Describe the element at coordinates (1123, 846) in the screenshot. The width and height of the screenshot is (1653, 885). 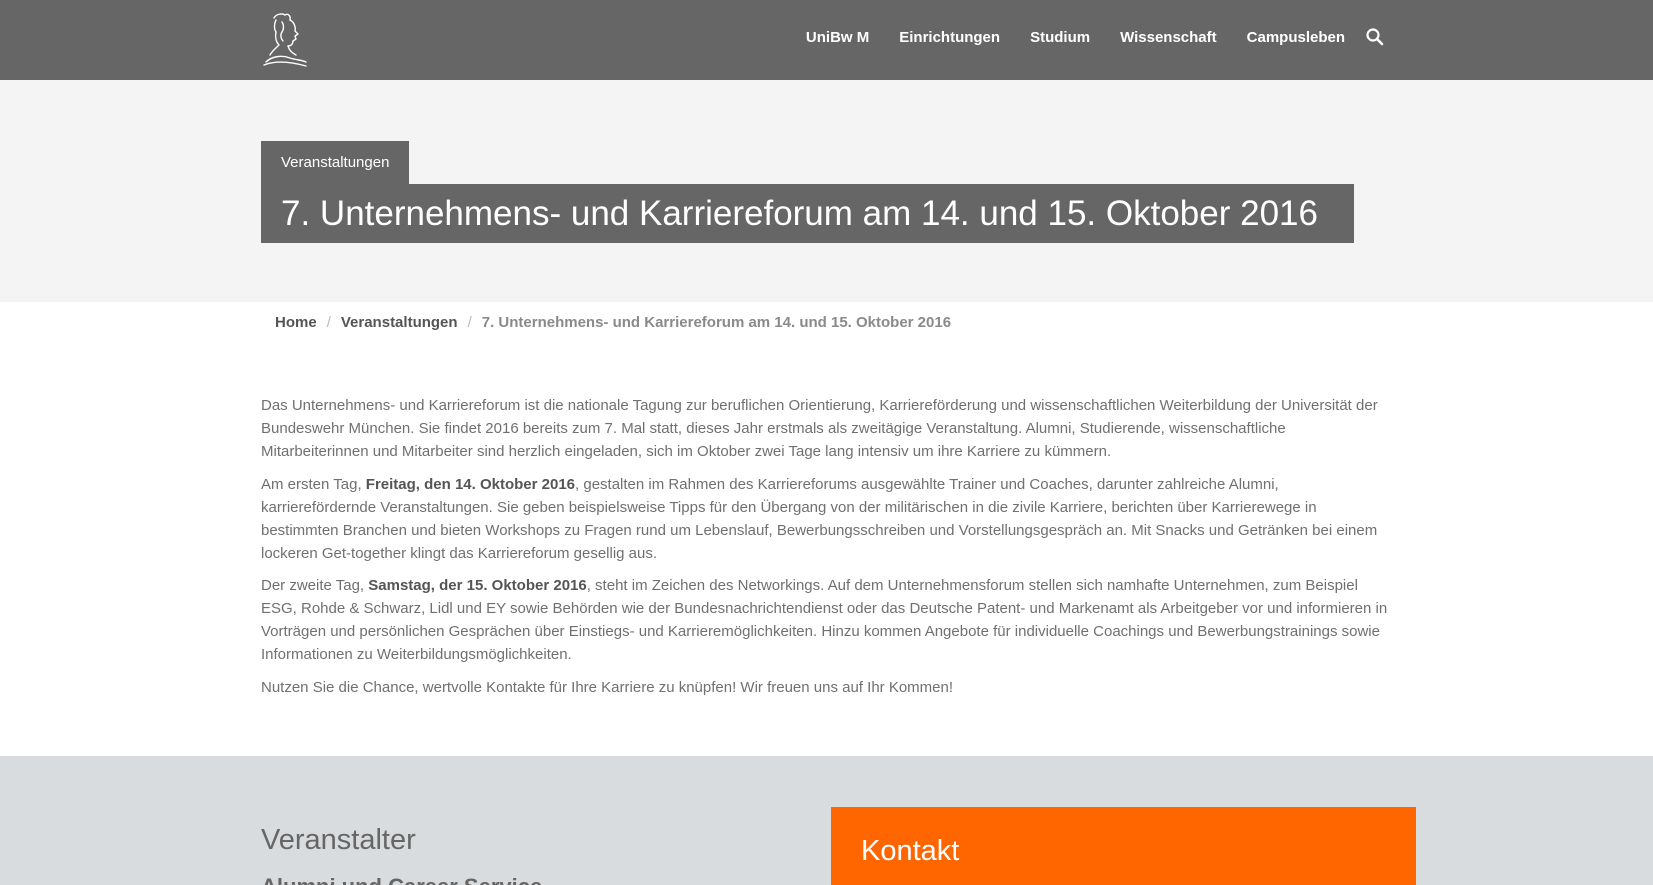
I see `contact-box: Kontakt` at that location.